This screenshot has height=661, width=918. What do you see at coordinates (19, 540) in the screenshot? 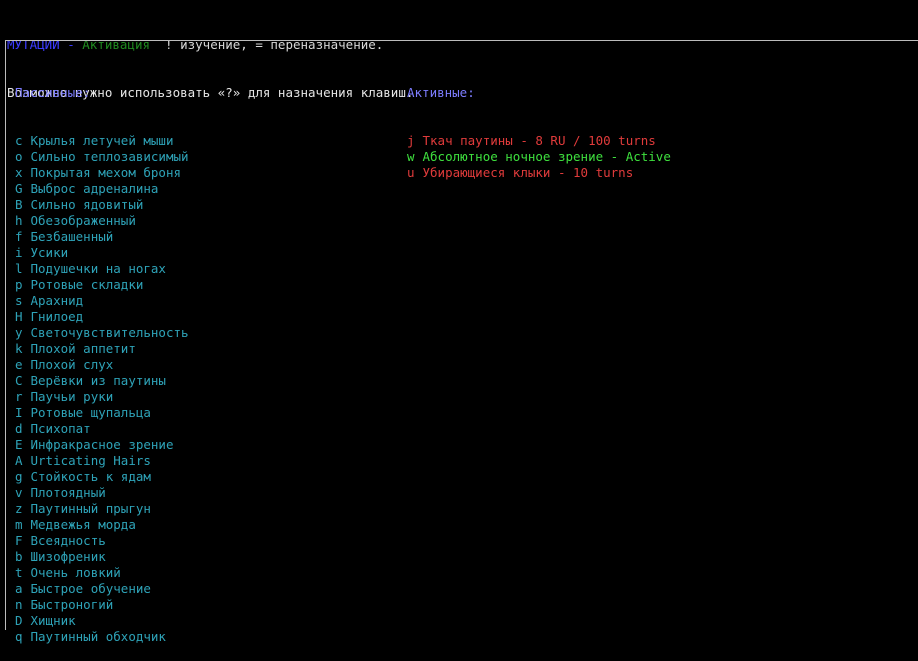
I see `mutation-hotkey: F` at bounding box center [19, 540].